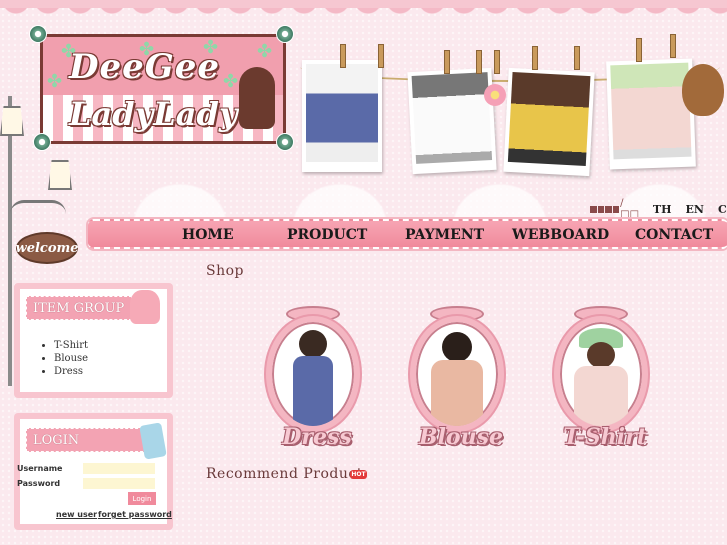  I want to click on logo-text-line2: LadyLady, so click(153, 114).